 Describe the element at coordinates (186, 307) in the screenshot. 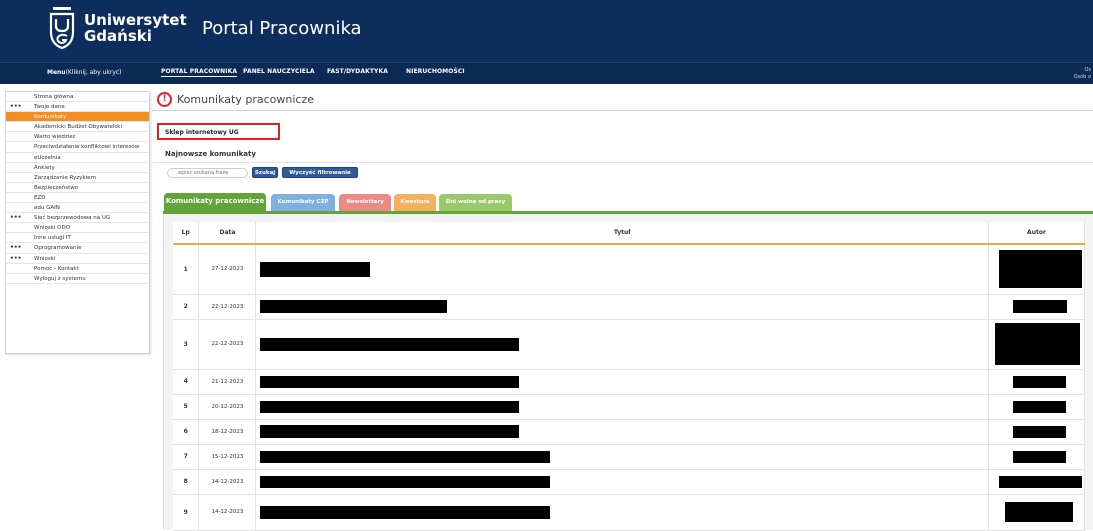

I see `row-lp: 2` at that location.